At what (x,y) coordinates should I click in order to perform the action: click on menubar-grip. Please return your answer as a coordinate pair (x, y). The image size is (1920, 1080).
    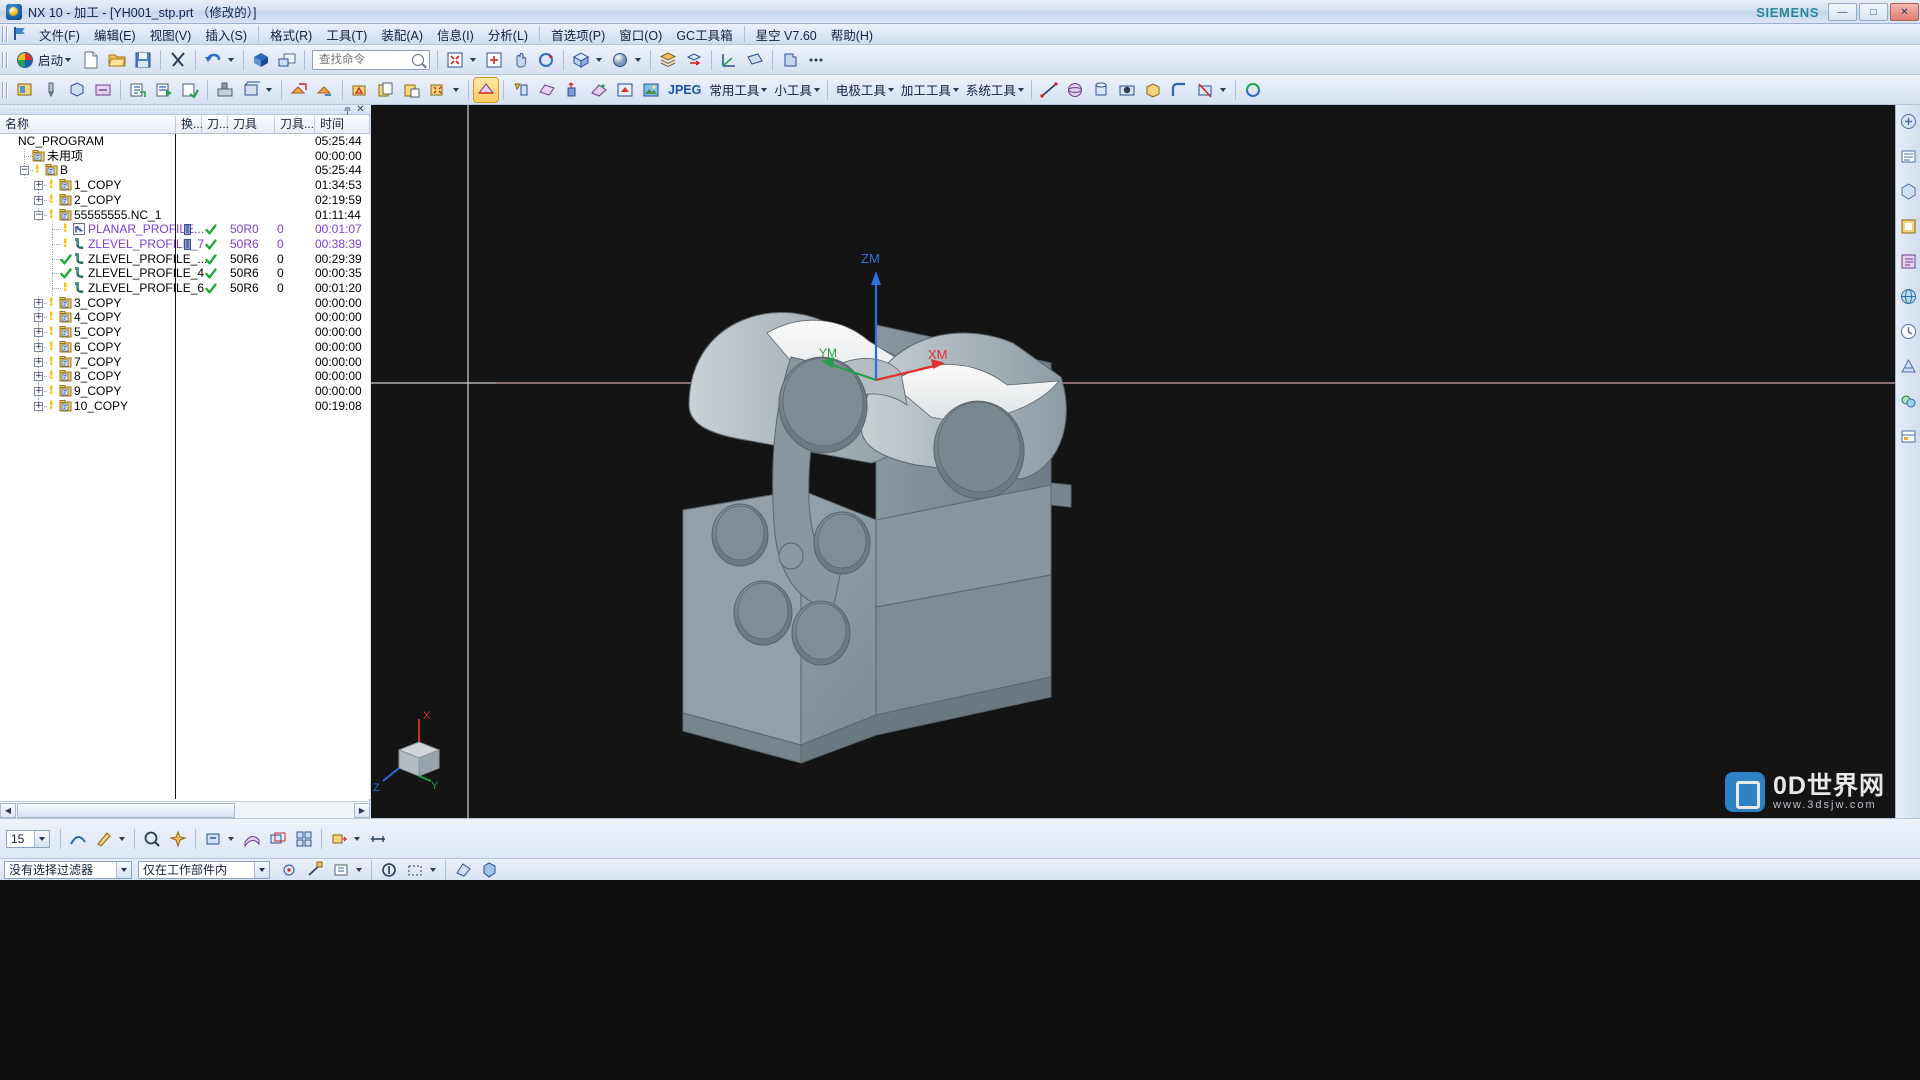
    Looking at the image, I should click on (5, 34).